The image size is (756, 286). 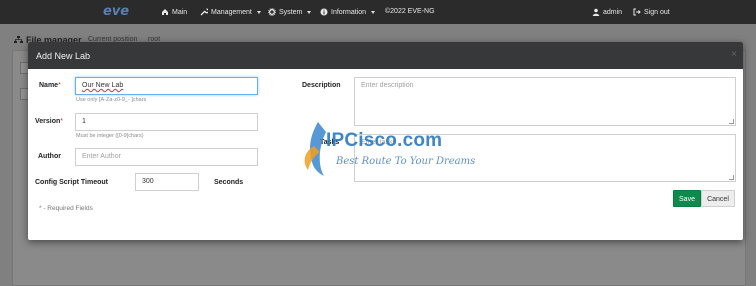 What do you see at coordinates (63, 56) in the screenshot?
I see `modal-title: Add New Lab` at bounding box center [63, 56].